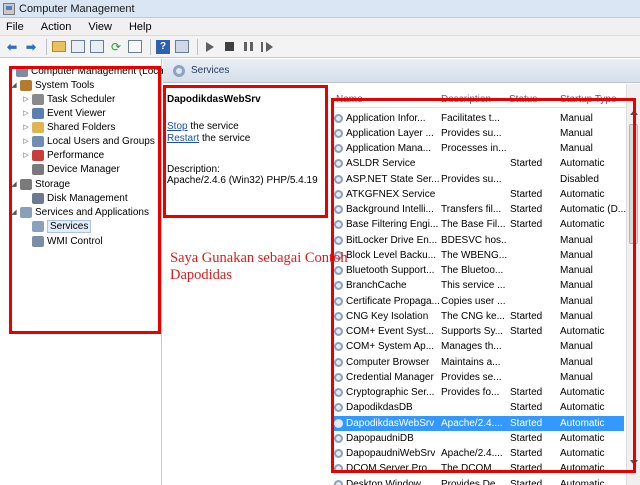 Image resolution: width=640 pixels, height=485 pixels. What do you see at coordinates (259, 267) in the screenshot?
I see `annotation-caption: Saya Gunakan sebagai Contoh Dapodidas` at bounding box center [259, 267].